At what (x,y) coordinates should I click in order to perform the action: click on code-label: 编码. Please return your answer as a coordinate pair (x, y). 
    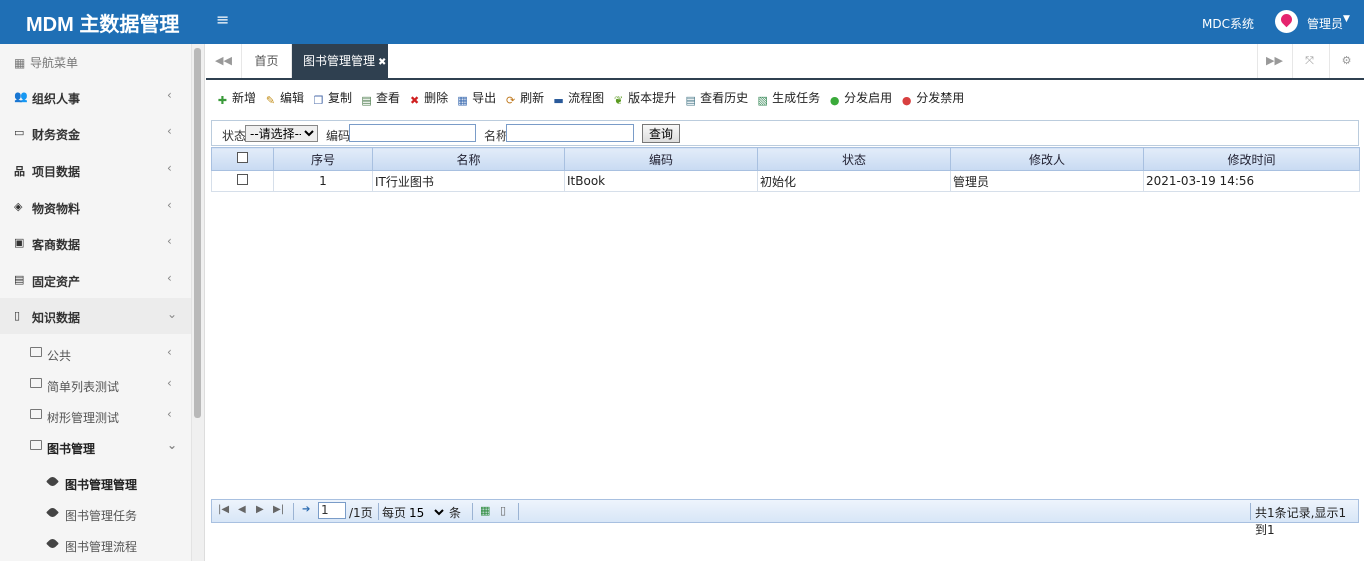
    Looking at the image, I should click on (338, 136).